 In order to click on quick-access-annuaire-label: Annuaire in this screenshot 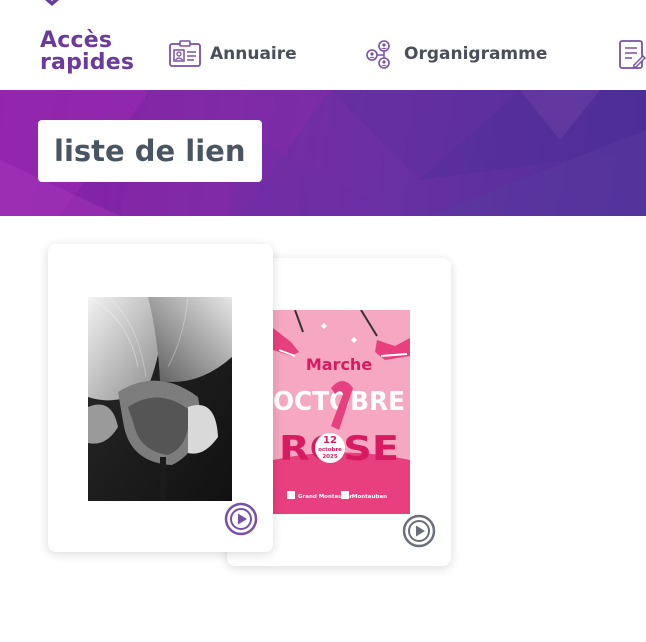, I will do `click(253, 54)`.